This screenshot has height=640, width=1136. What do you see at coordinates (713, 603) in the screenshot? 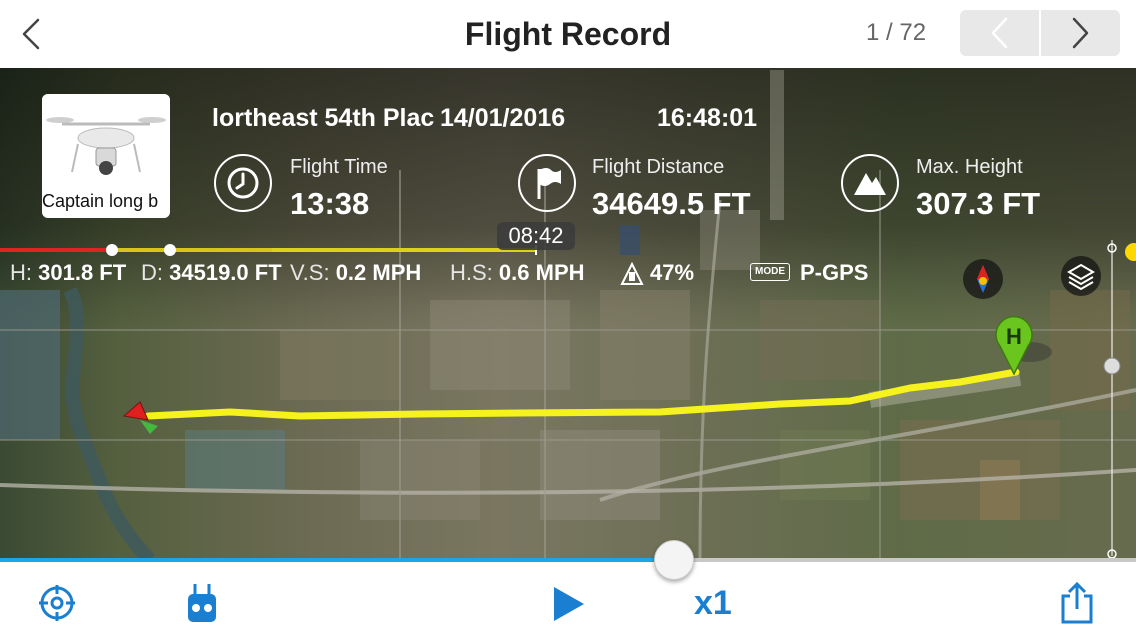
I see `playback-speed-button: x1` at bounding box center [713, 603].